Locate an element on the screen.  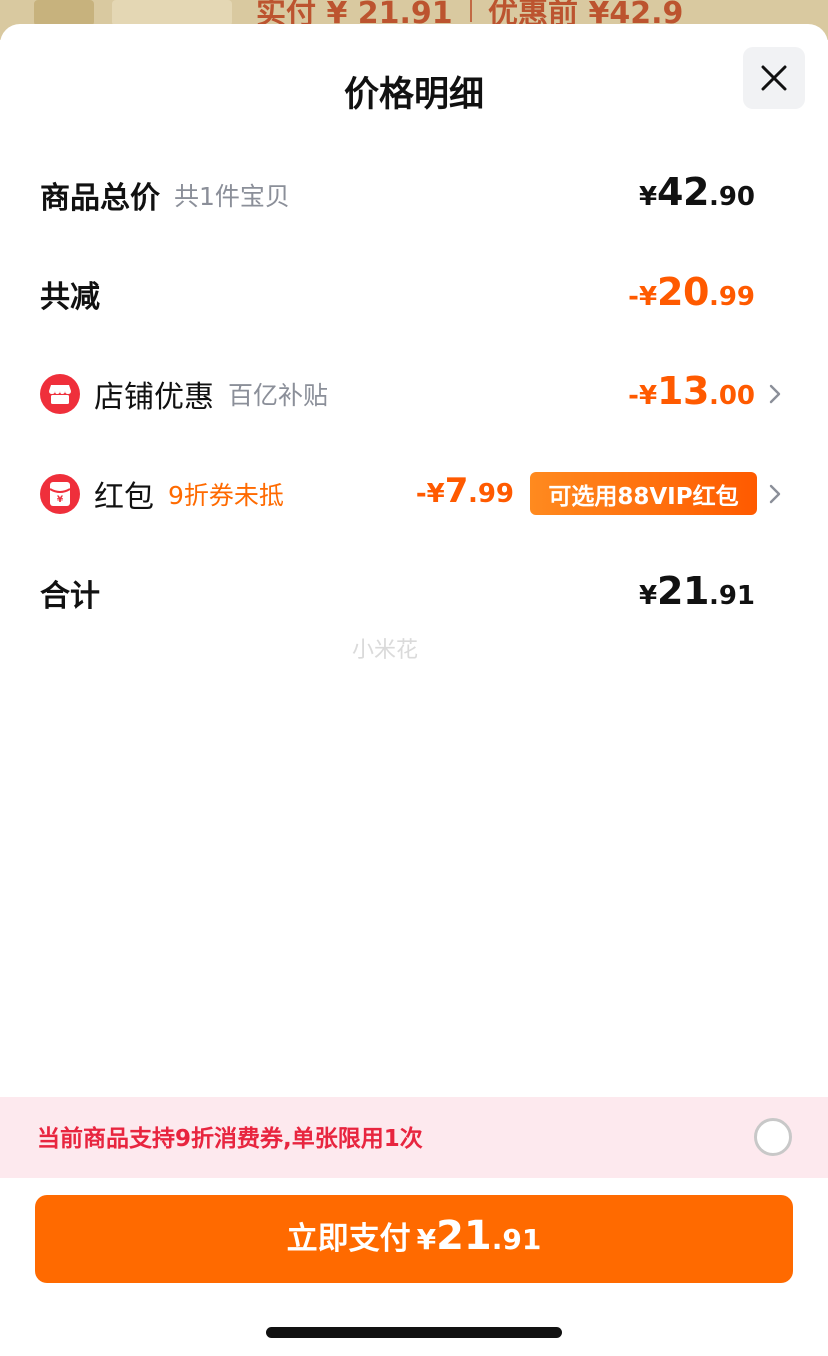
coupon-notice-bar: 当前商品支持9折消费券,单张限用1次 is located at coordinates (414, 1137).